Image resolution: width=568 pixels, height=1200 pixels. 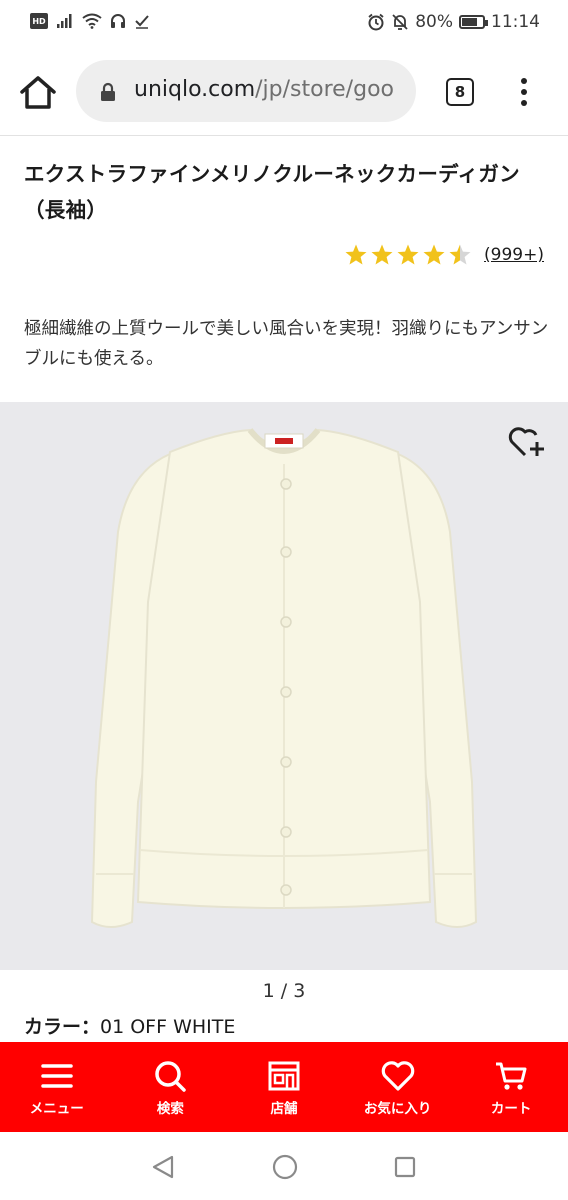 I want to click on url-path: /jp/store/goo, so click(x=324, y=89).